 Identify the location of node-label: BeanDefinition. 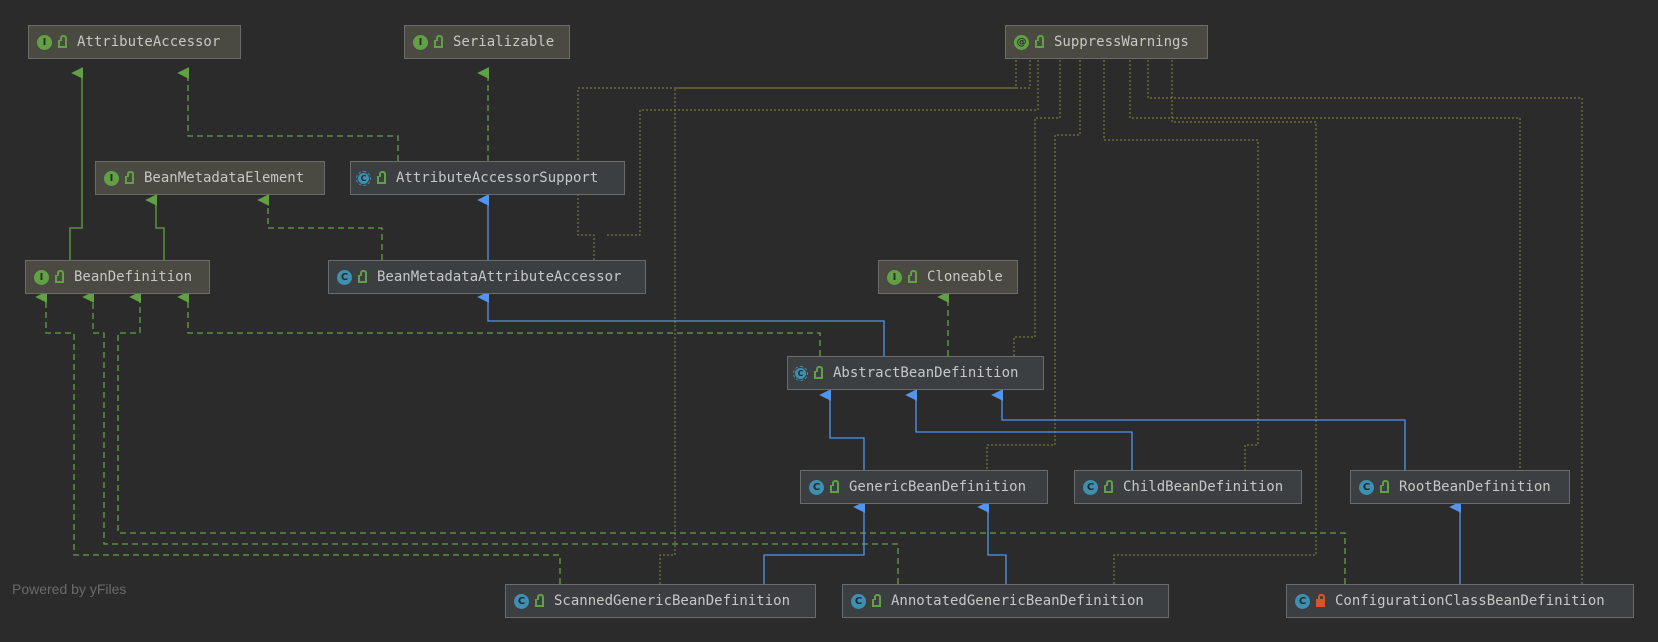
(133, 277).